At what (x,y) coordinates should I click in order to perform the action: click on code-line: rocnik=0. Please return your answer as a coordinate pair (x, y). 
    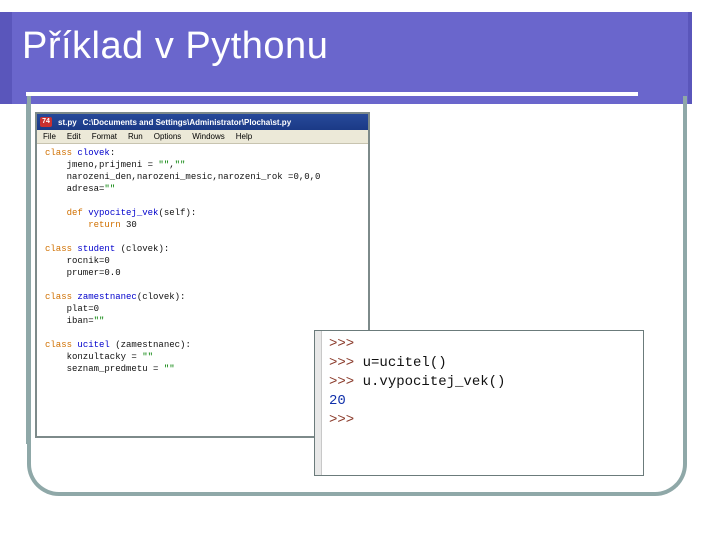
    Looking at the image, I should click on (77, 261).